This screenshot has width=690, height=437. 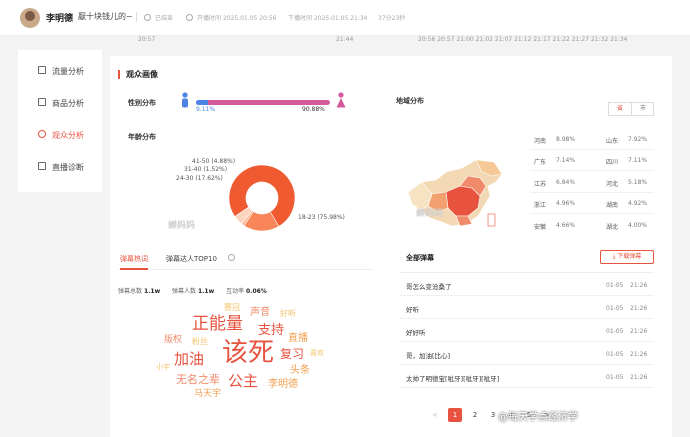 I want to click on footer-watermark: @每天学点经济学, so click(x=538, y=417).